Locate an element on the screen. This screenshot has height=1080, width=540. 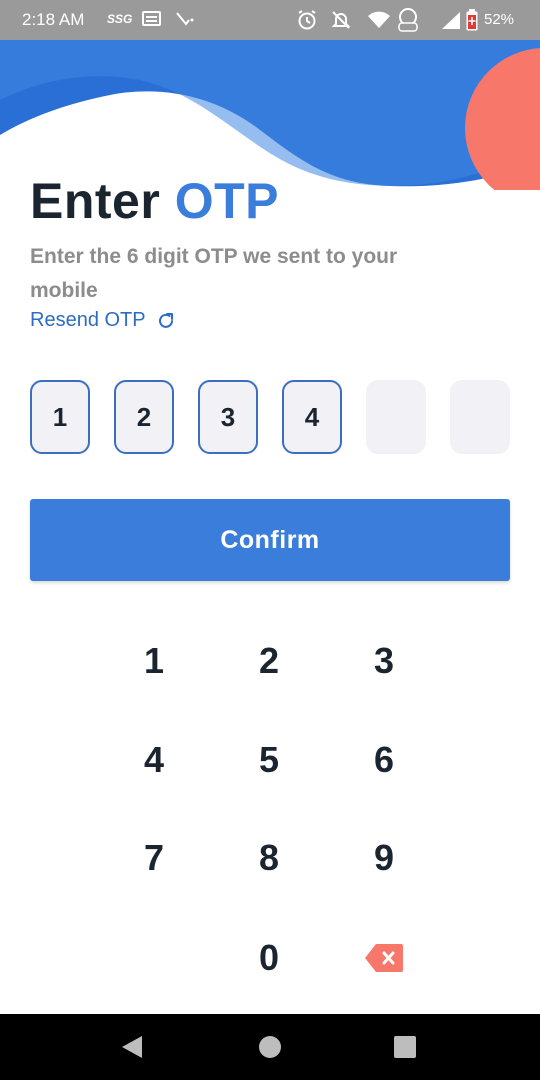
back-icon is located at coordinates (132, 1047).